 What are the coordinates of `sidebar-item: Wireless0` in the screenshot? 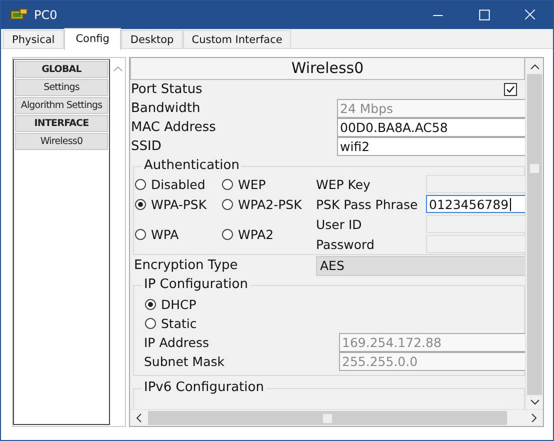 It's located at (61, 141).